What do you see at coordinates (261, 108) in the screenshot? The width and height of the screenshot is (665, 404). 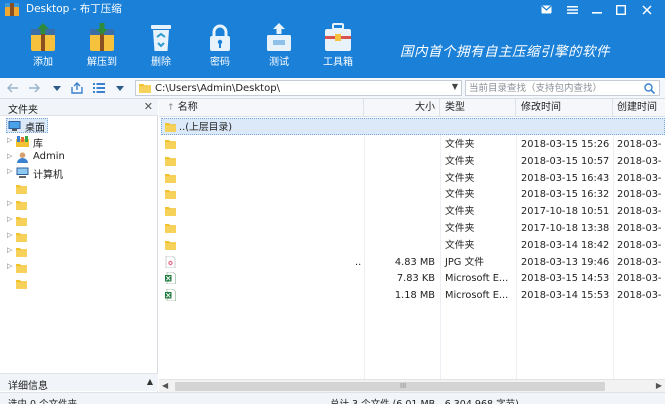 I see `column-name: ↑ 名称` at bounding box center [261, 108].